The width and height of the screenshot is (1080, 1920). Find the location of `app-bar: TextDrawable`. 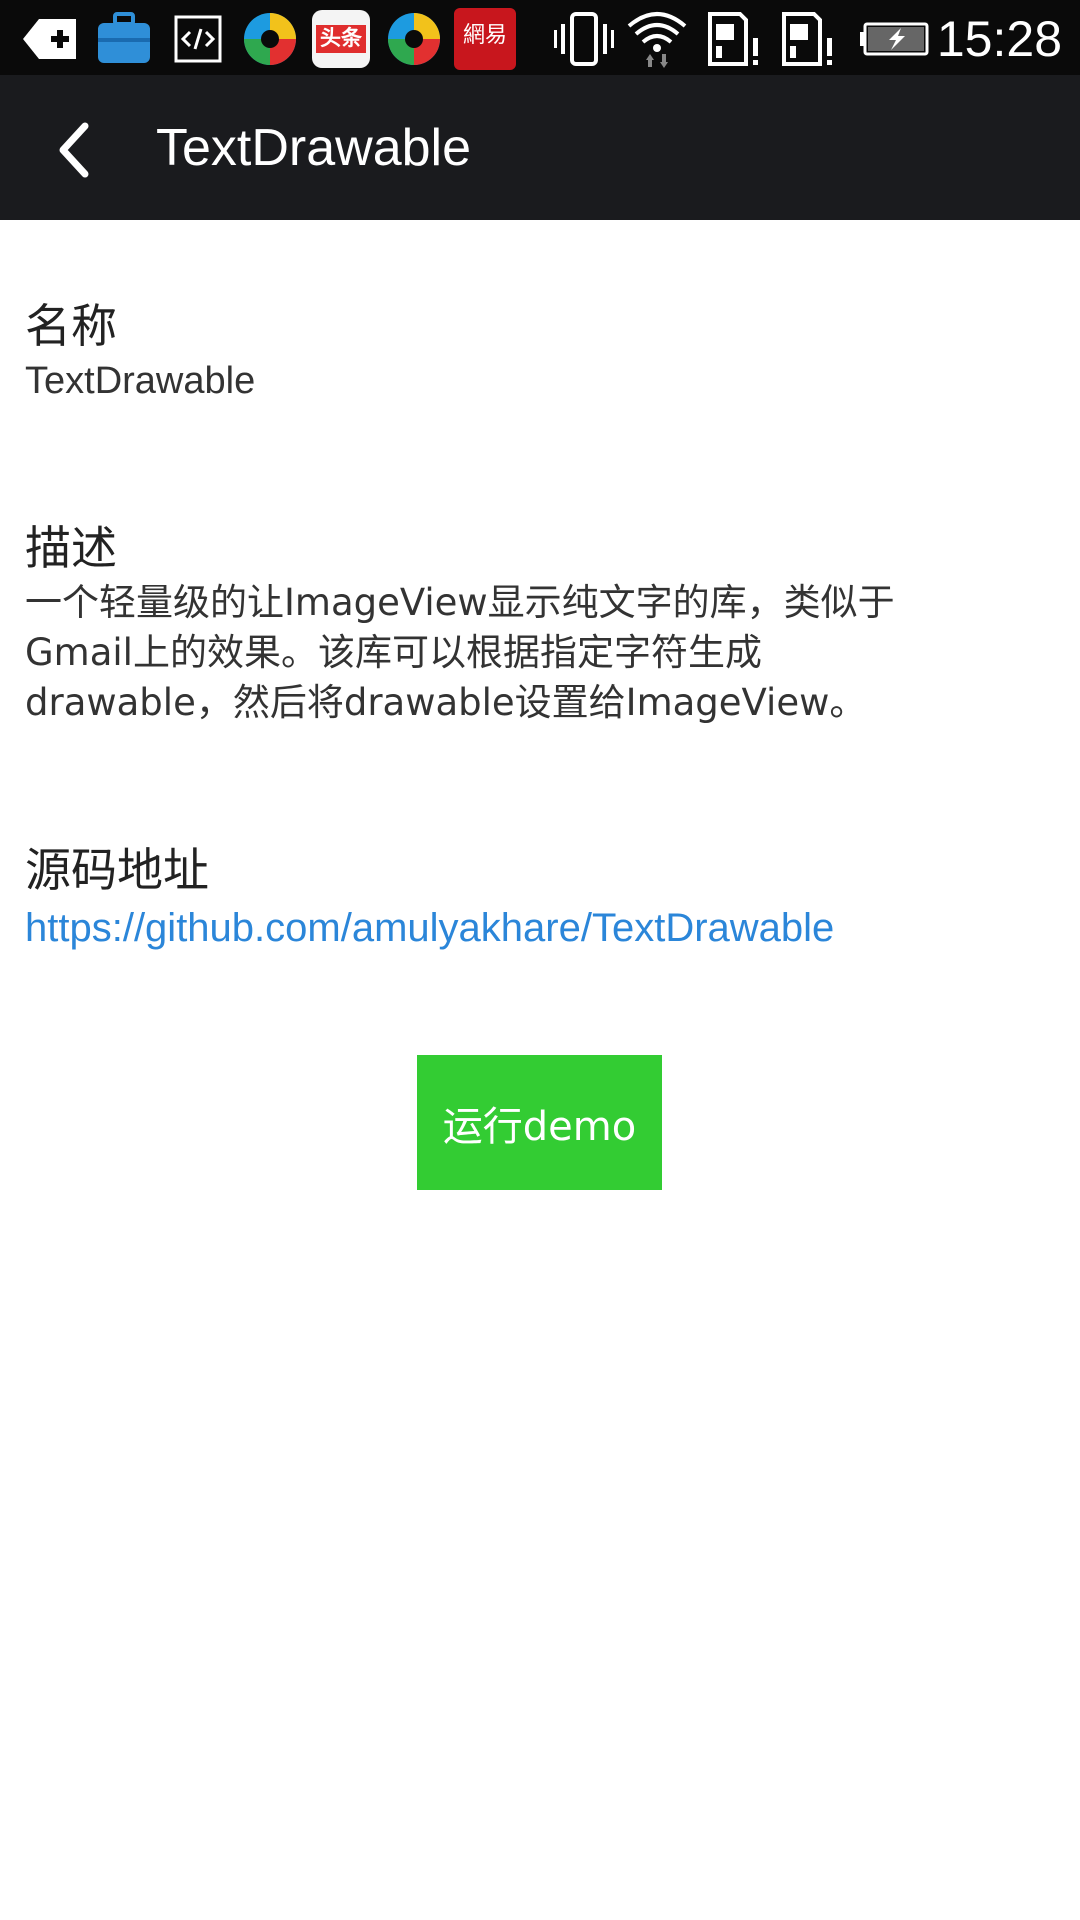

app-bar: TextDrawable is located at coordinates (540, 147).